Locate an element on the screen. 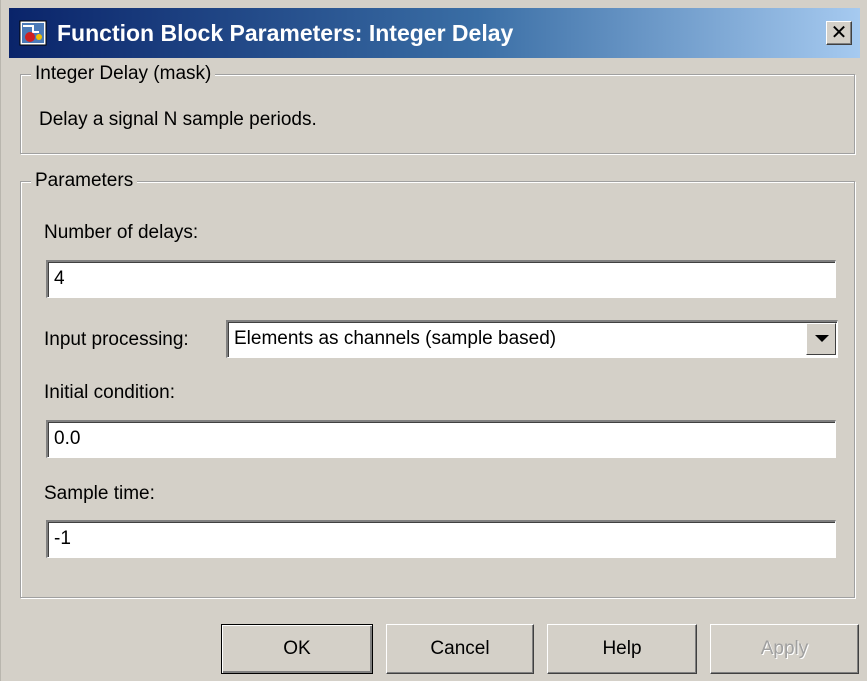 Image resolution: width=867 pixels, height=681 pixels. mask-description: Delay a signal N sample periods. is located at coordinates (178, 119).